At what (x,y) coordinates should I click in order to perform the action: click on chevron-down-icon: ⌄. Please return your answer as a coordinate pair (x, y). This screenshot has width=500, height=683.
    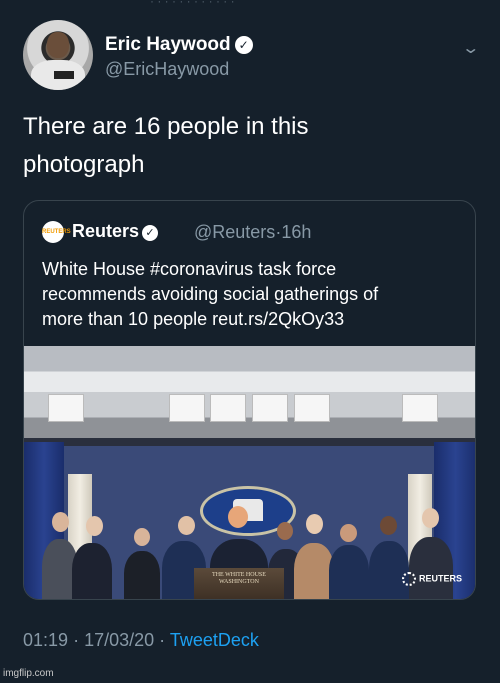
    Looking at the image, I should click on (470, 48).